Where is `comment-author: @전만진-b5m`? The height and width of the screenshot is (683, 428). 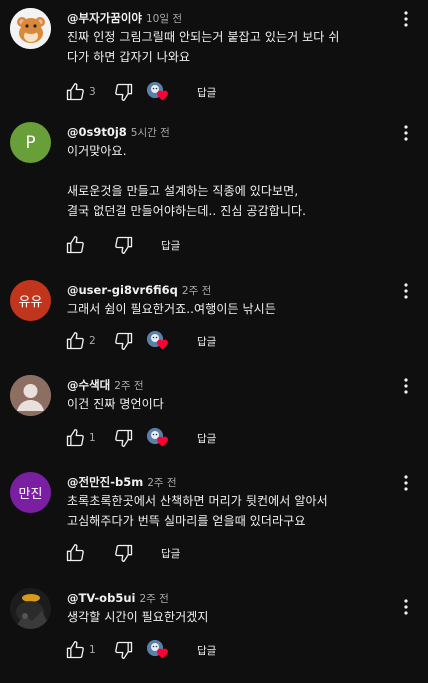 comment-author: @전만진-b5m is located at coordinates (105, 482).